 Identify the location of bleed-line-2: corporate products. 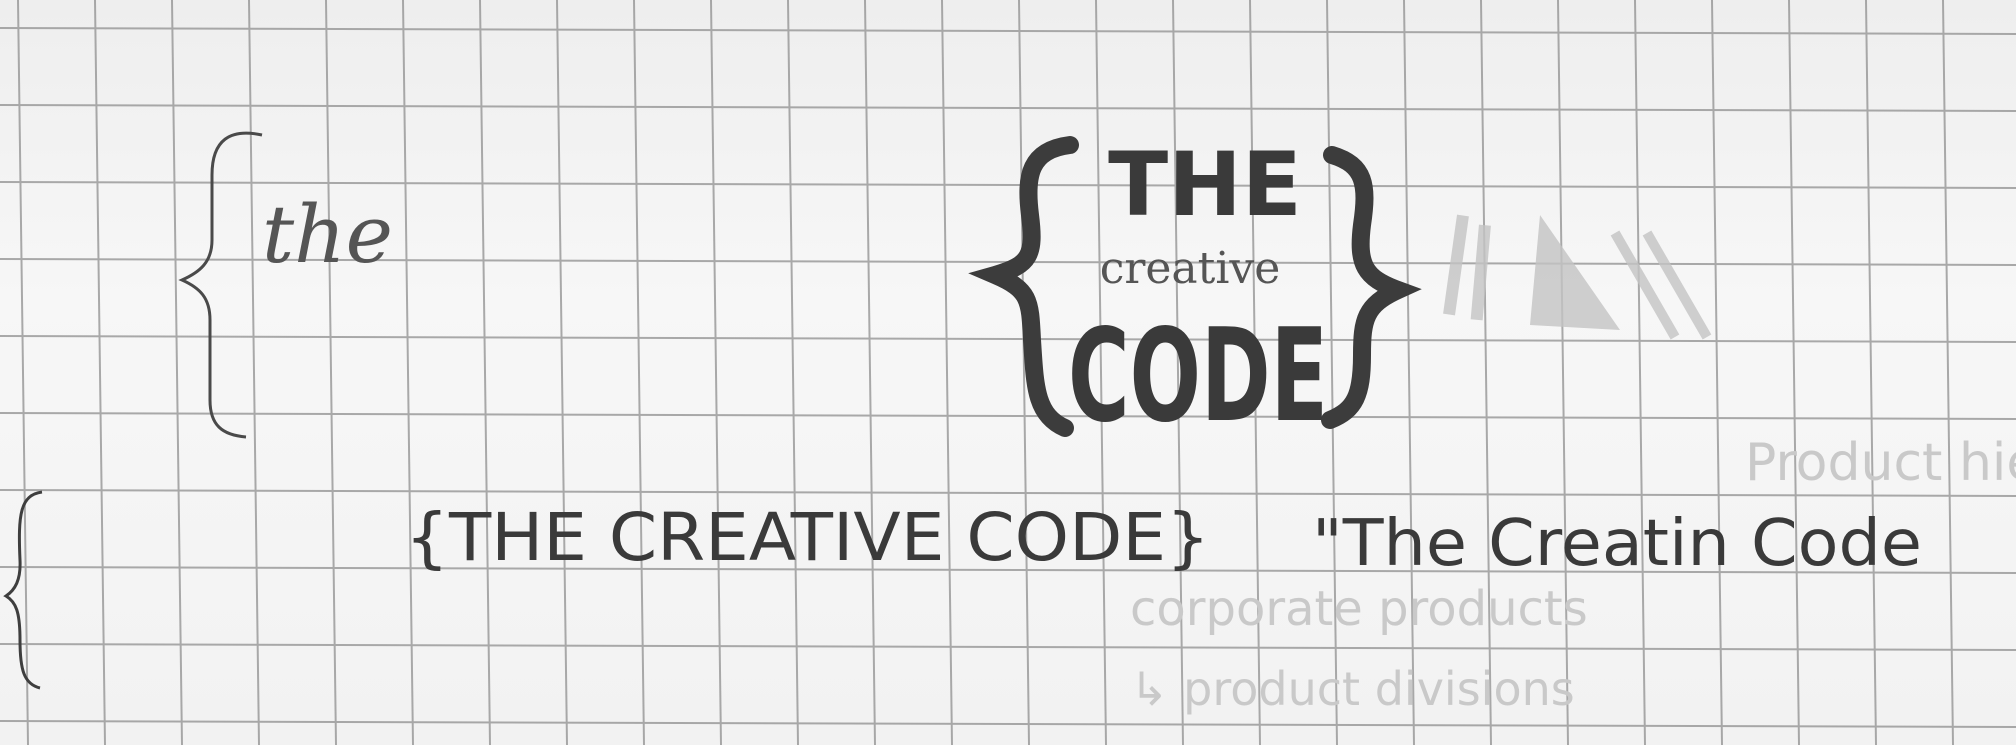
(1359, 609).